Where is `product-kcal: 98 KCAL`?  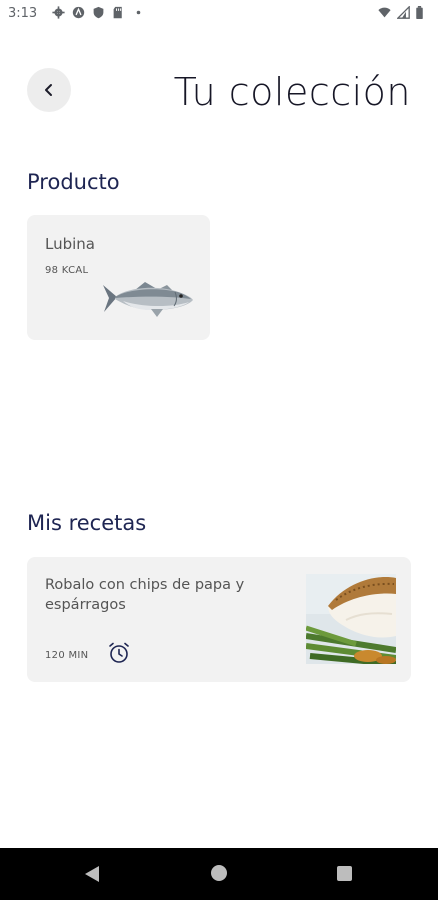
product-kcal: 98 KCAL is located at coordinates (67, 270).